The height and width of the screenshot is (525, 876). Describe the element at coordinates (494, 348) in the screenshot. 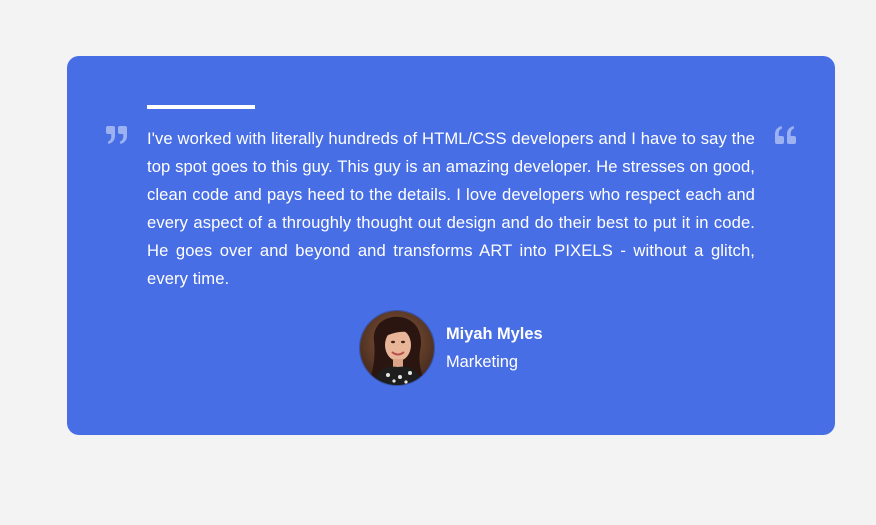

I see `author-info: Miyah Myles Marketing` at that location.